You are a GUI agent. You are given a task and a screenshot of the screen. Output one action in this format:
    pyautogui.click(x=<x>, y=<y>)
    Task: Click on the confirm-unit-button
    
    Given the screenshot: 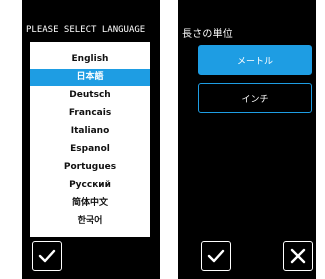 What is the action you would take?
    pyautogui.click(x=216, y=256)
    